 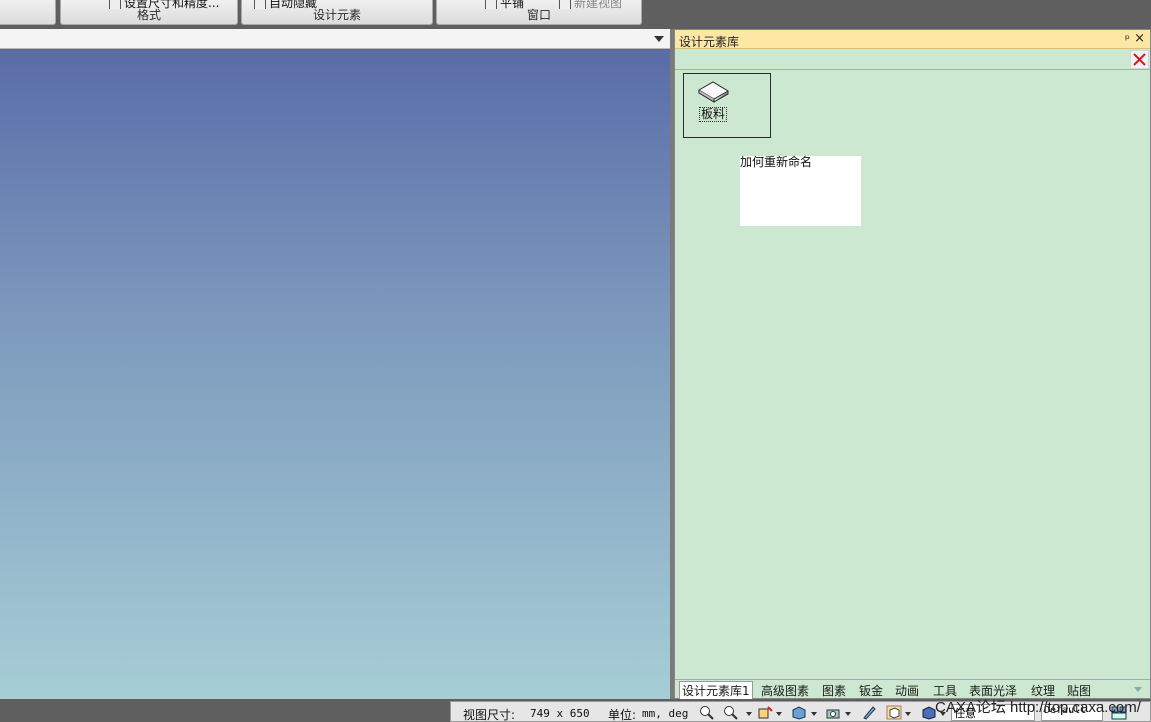 I want to click on pin-icon: ᵖ, so click(x=1127, y=39).